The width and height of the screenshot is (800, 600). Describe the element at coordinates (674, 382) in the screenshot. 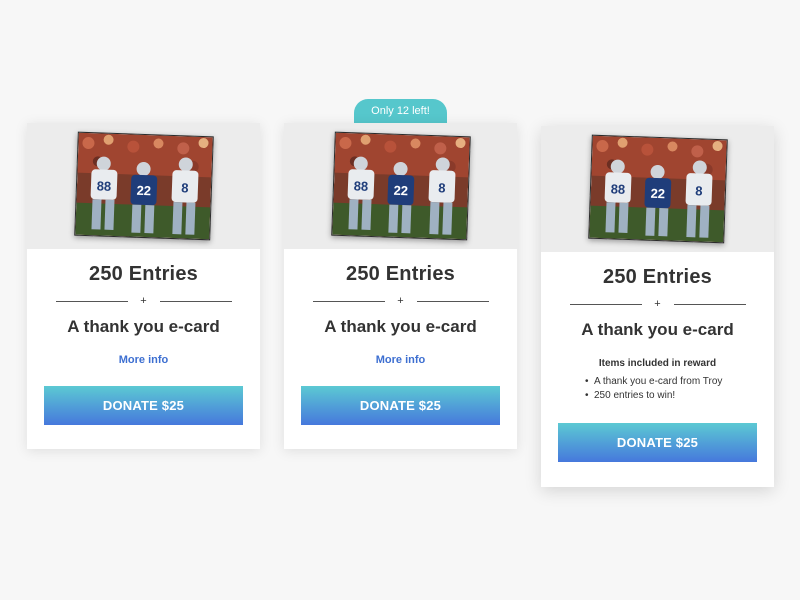

I see `list-item: A thank you e-card from Troy` at that location.